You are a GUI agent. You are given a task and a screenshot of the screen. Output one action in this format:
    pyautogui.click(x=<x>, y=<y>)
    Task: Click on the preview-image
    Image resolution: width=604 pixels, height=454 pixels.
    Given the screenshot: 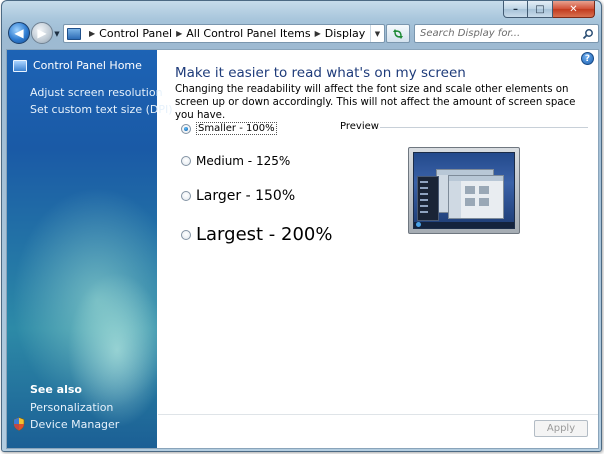 What is the action you would take?
    pyautogui.click(x=464, y=190)
    